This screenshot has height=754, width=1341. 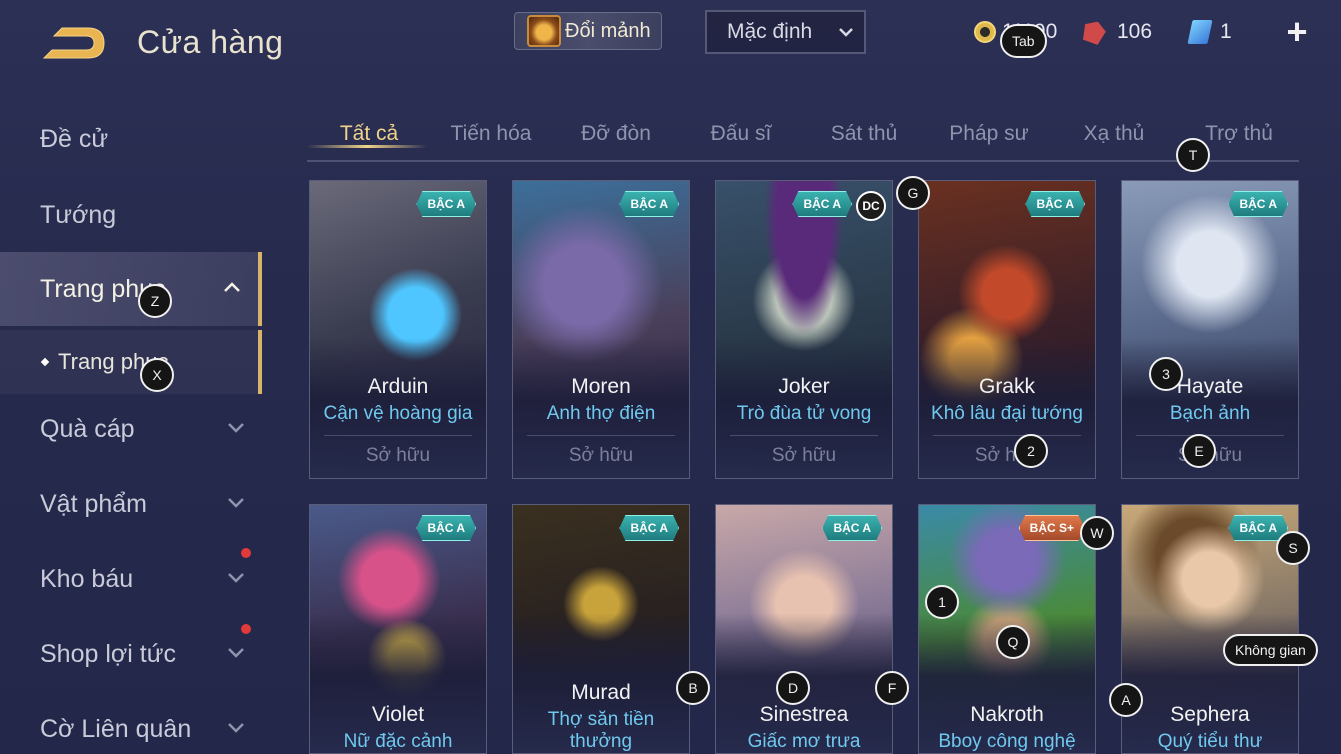 I want to click on skin-name: Anh thợ điện, so click(x=601, y=413).